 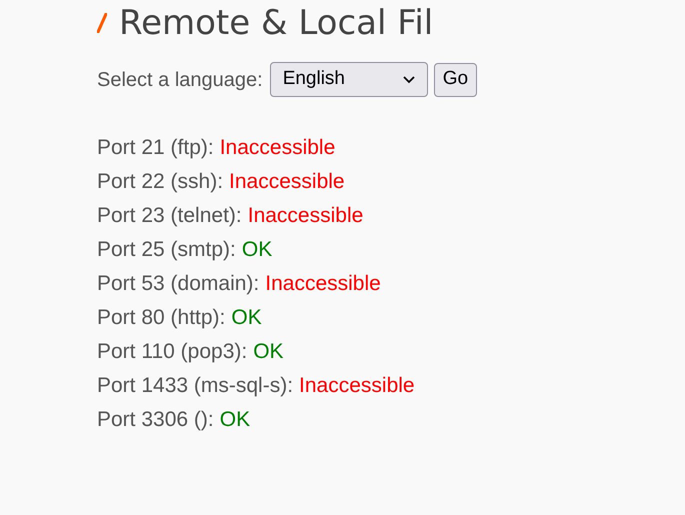 I want to click on port-label: Port 3306 ():, so click(x=155, y=420).